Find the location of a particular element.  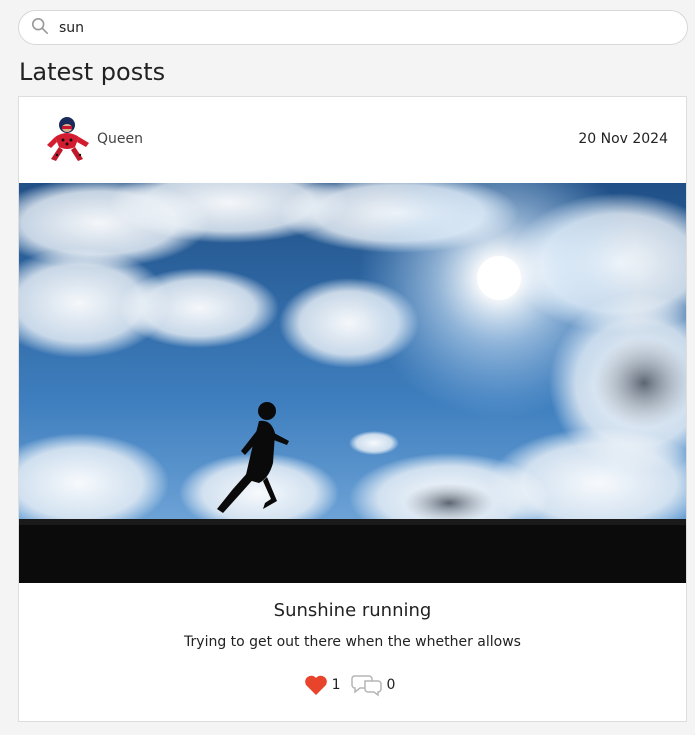

heart-icon is located at coordinates (316, 685).